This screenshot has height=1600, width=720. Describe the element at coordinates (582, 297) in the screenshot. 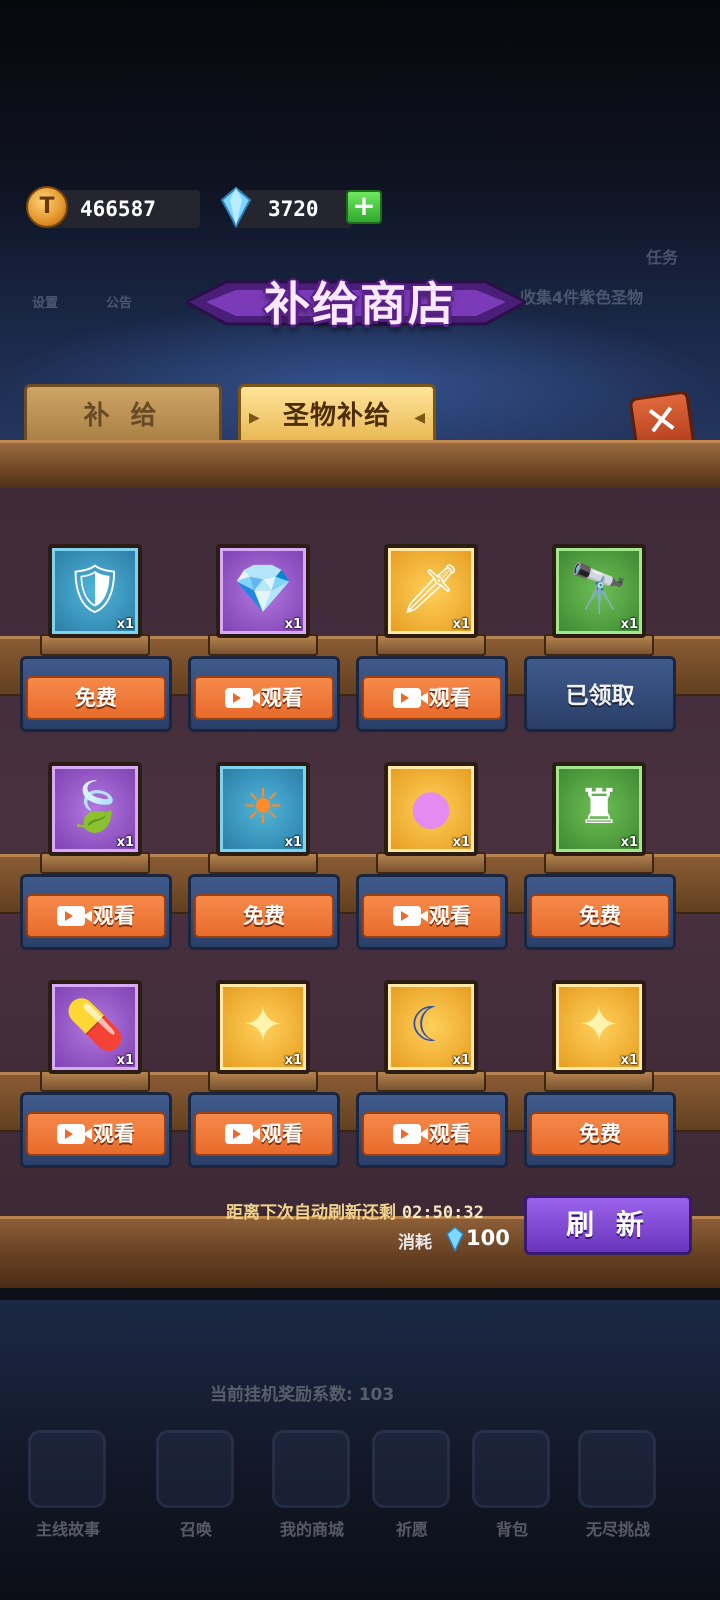

I see `bg-task-text: 收集4件紫色圣物` at that location.